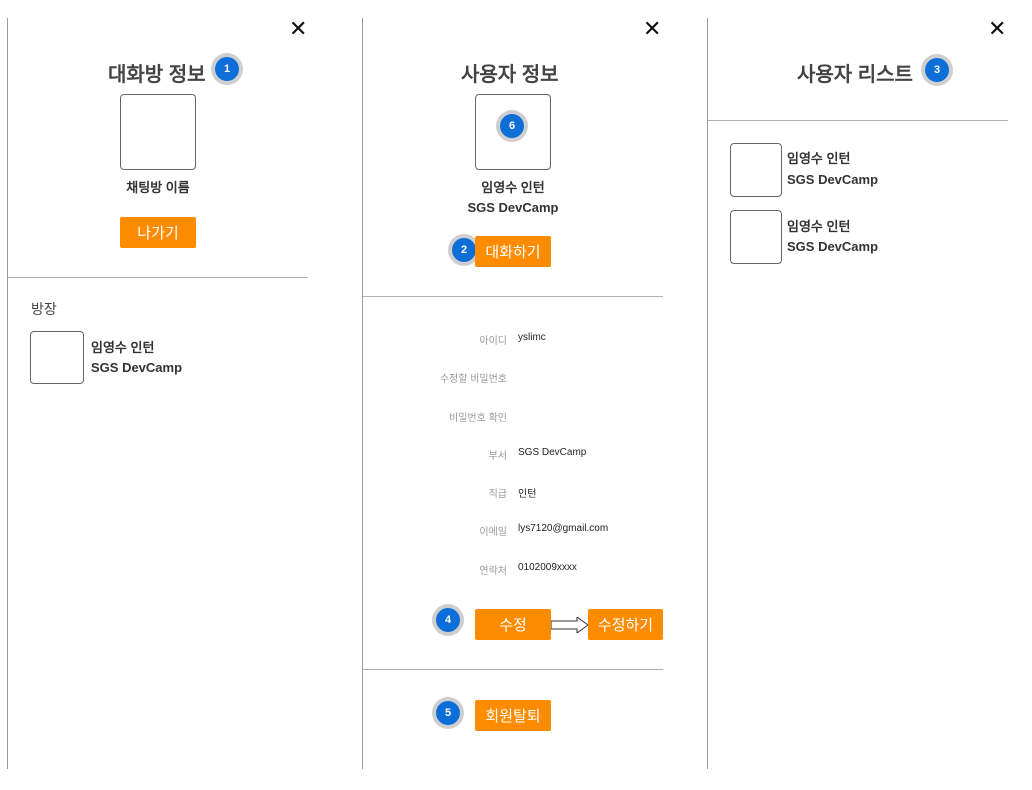  I want to click on field-label-phone: 연락처, so click(493, 571).